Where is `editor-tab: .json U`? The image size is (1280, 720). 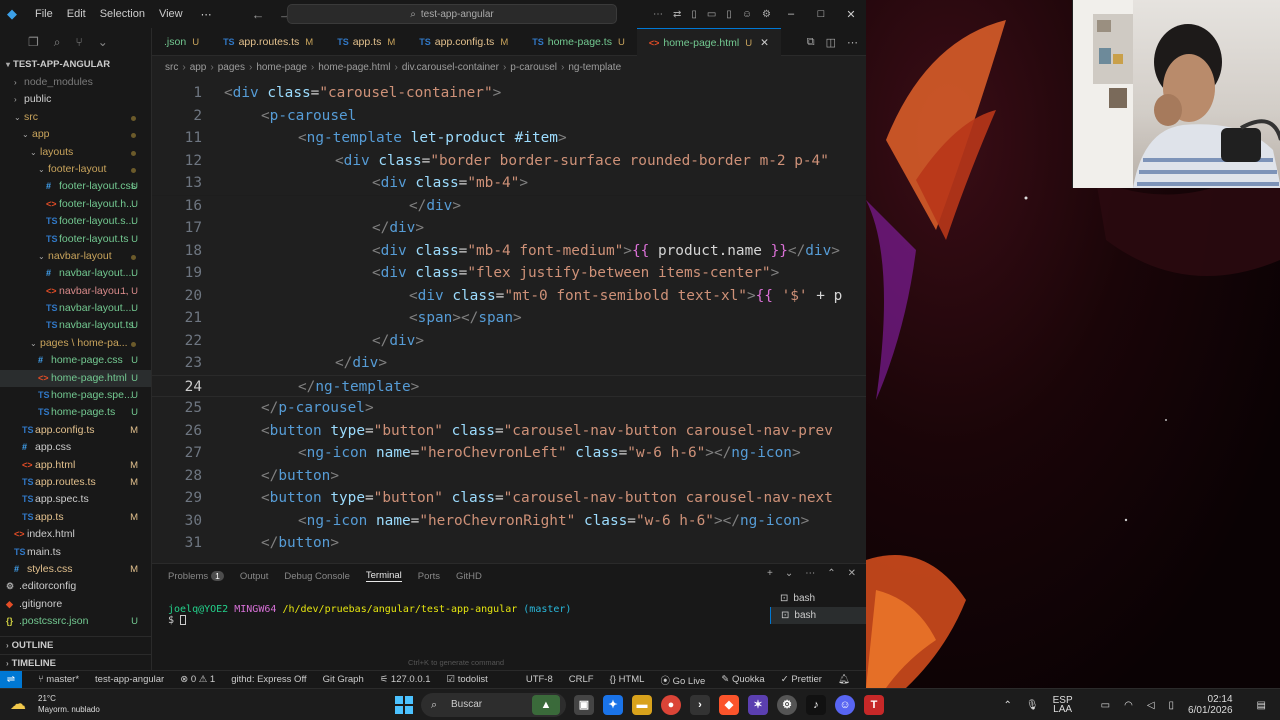
editor-tab: .json U is located at coordinates (181, 42).